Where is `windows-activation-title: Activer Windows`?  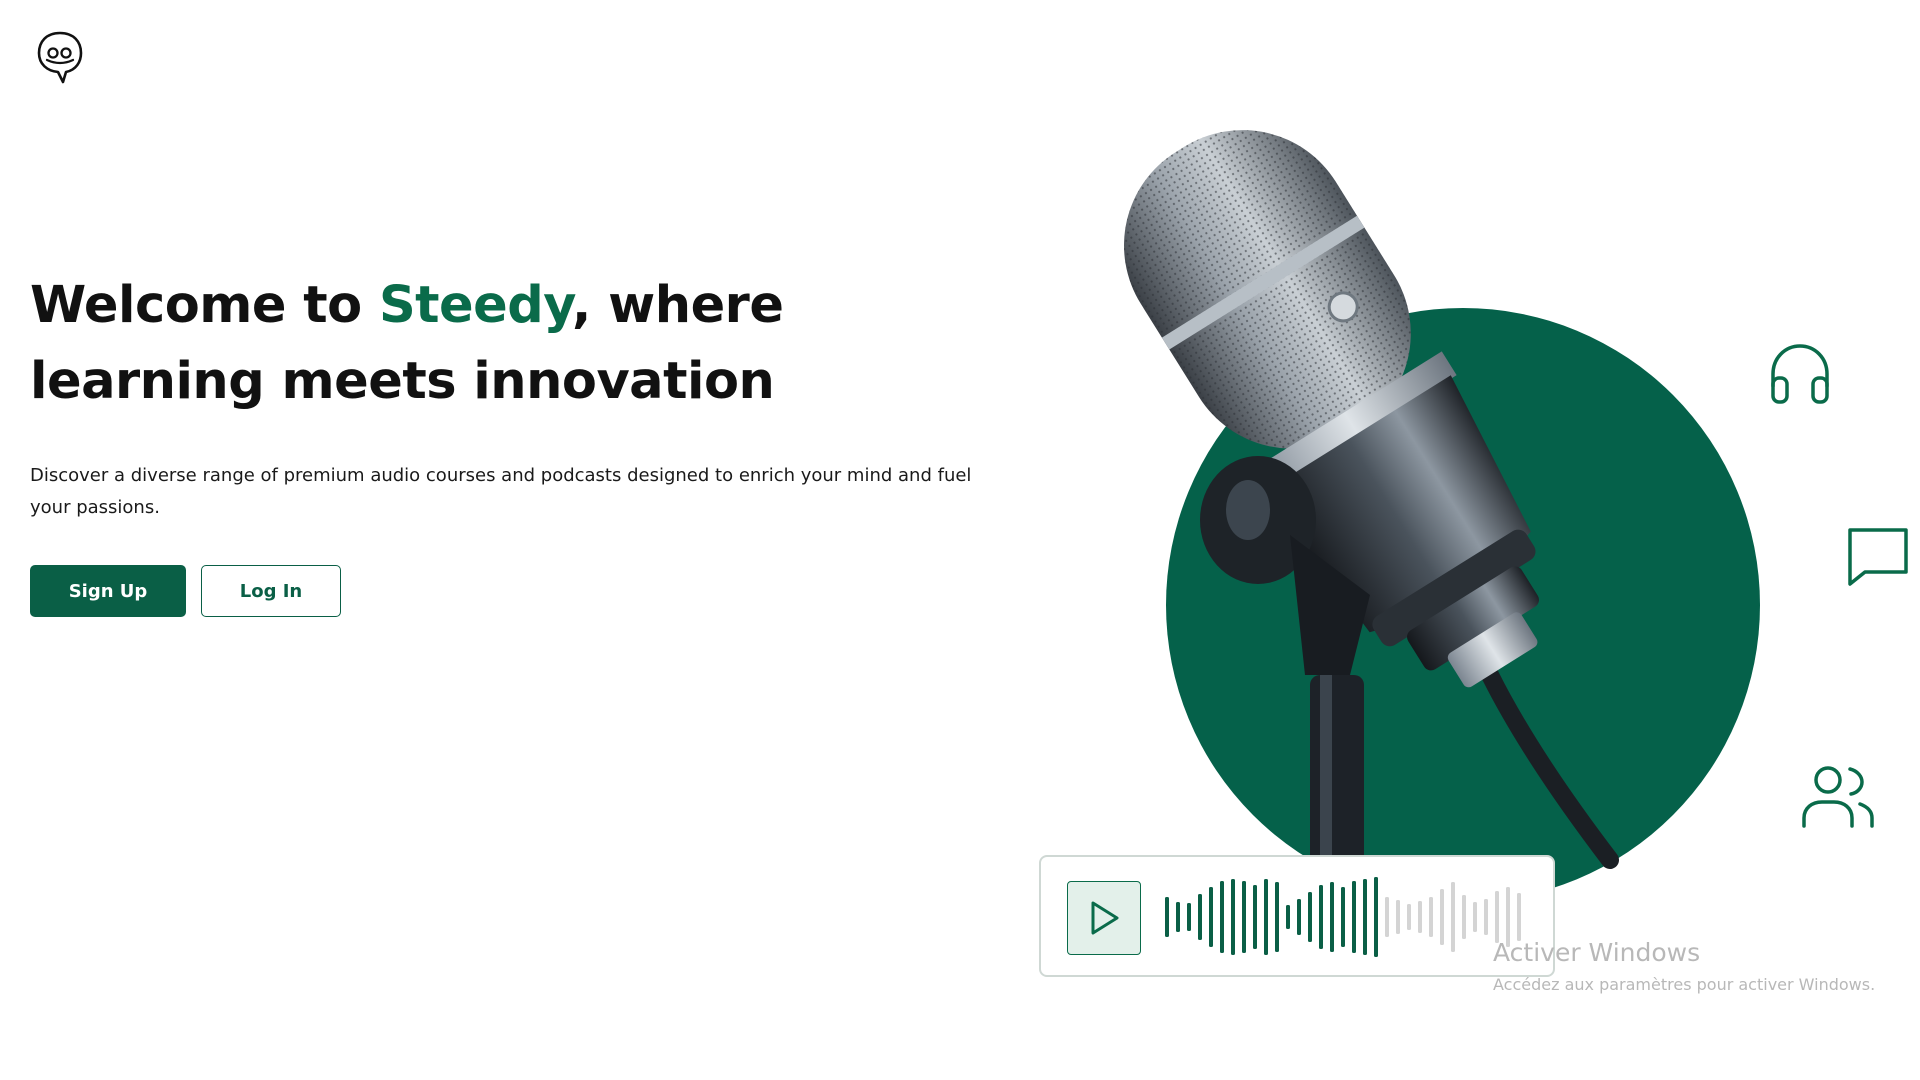
windows-activation-title: Activer Windows is located at coordinates (1597, 952).